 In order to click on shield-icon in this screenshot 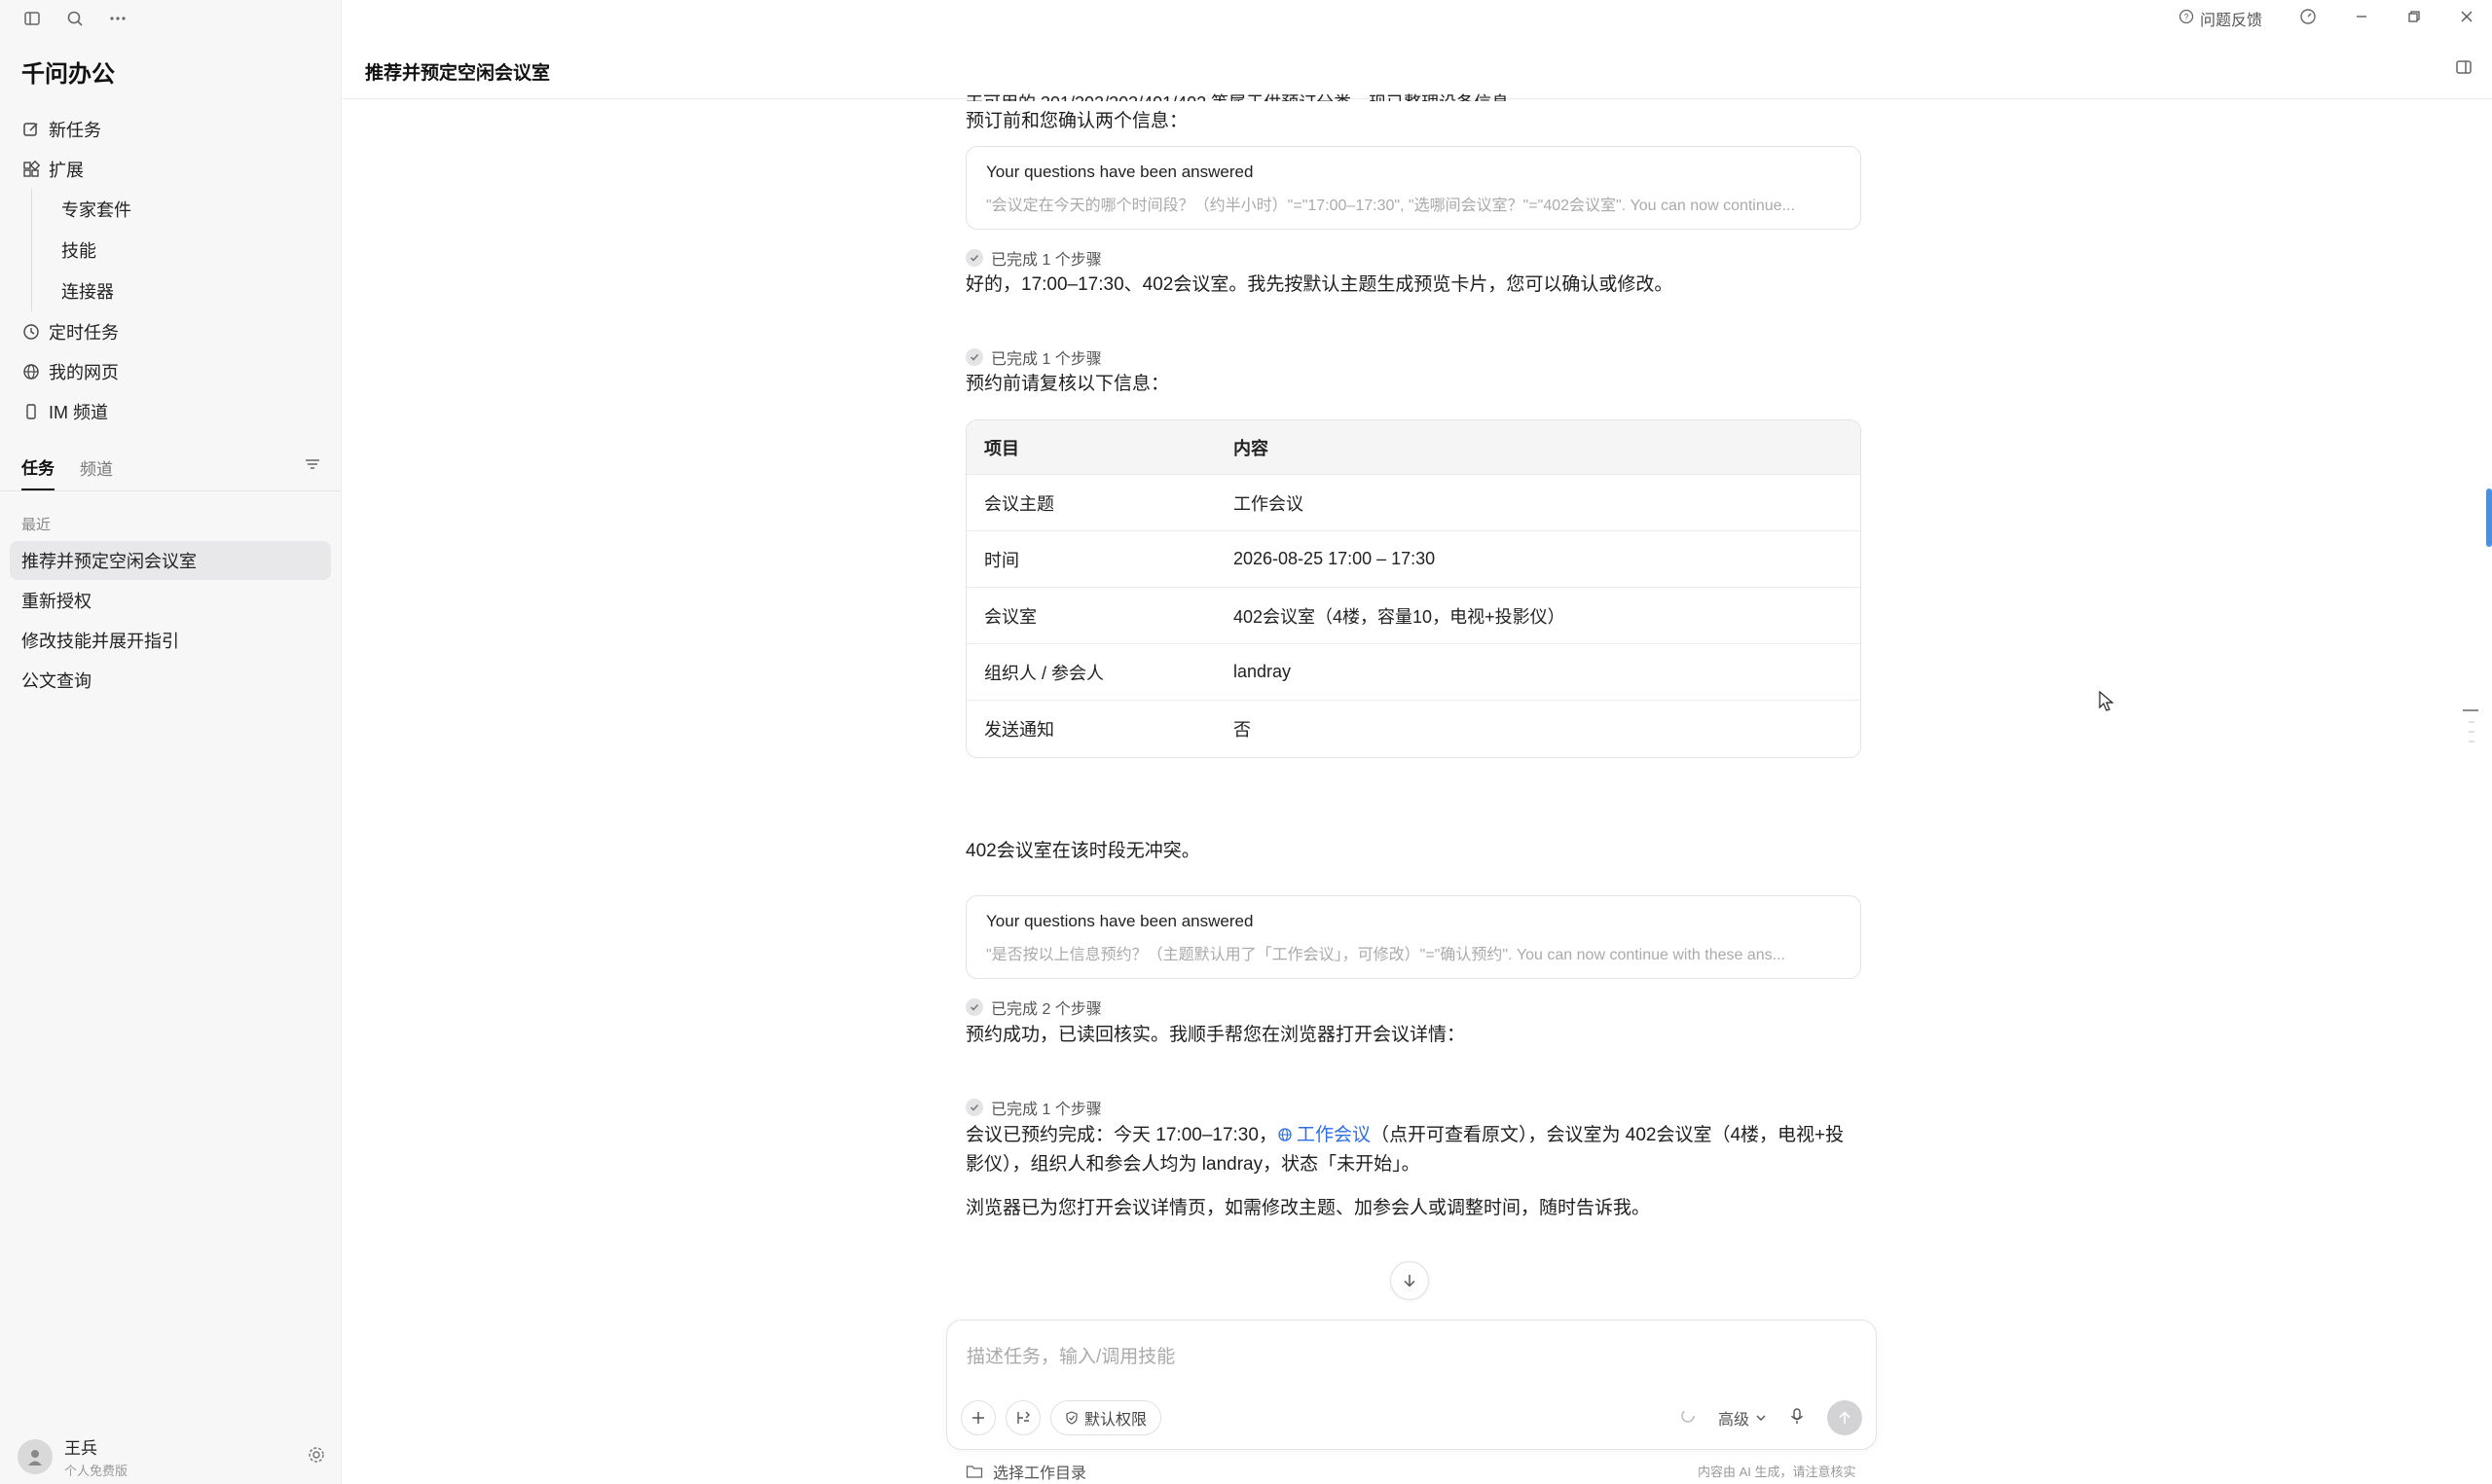, I will do `click(1072, 1418)`.